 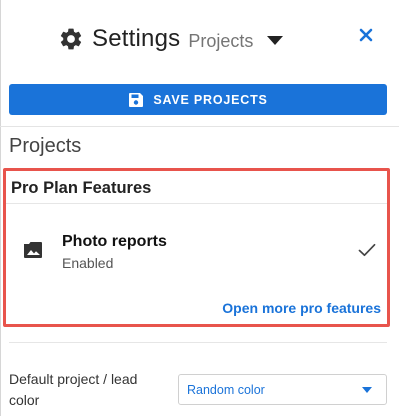 I want to click on close-button, so click(x=366, y=35).